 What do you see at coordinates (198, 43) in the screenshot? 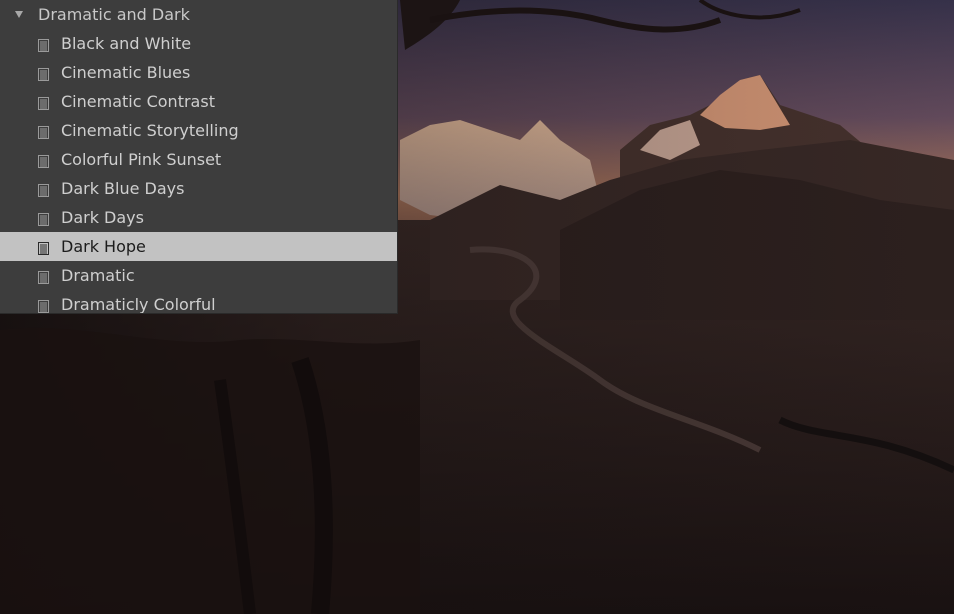
I see `preset-item: Black and White` at bounding box center [198, 43].